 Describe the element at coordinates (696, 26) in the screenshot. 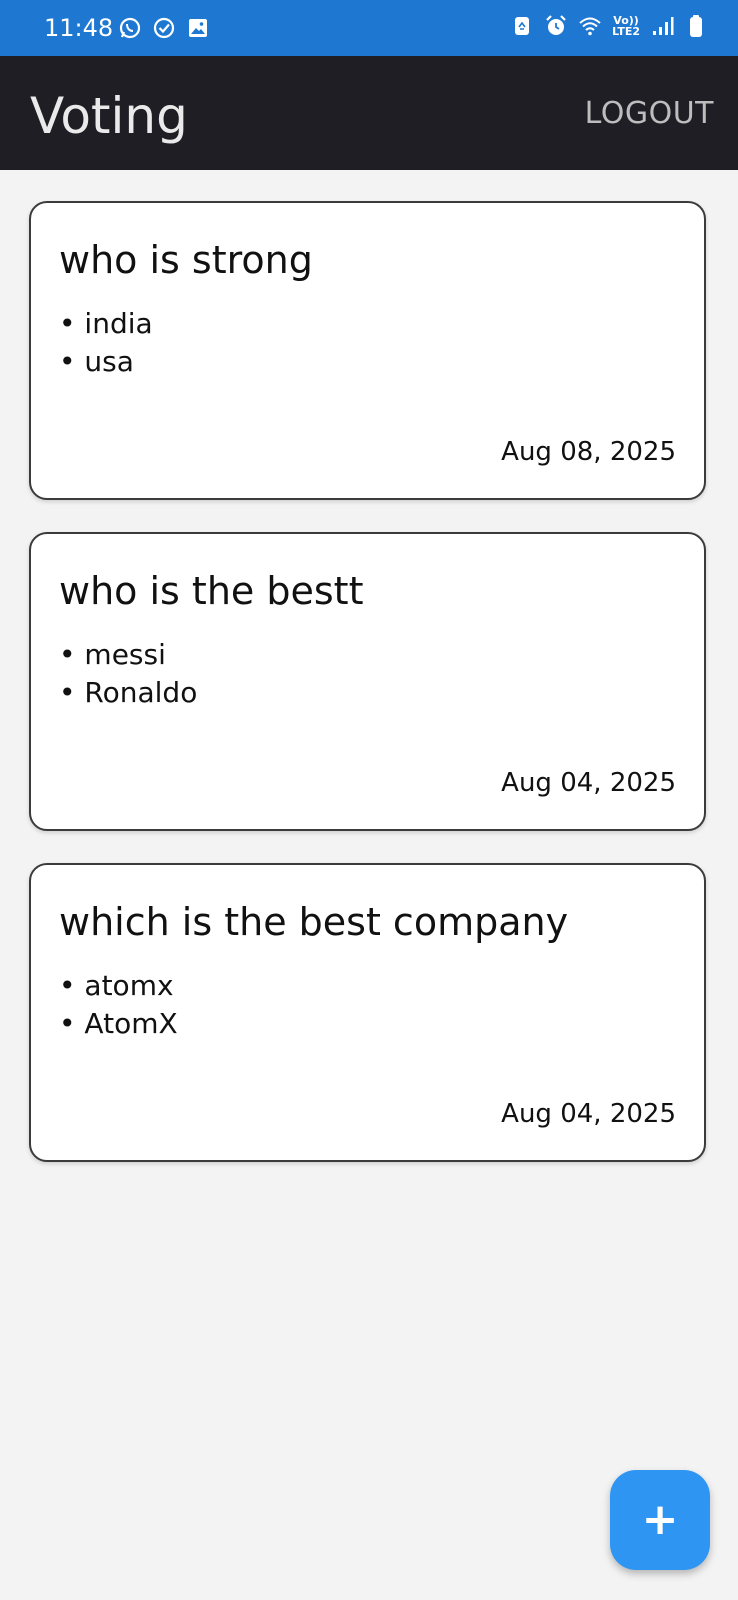

I see `battery-icon` at that location.